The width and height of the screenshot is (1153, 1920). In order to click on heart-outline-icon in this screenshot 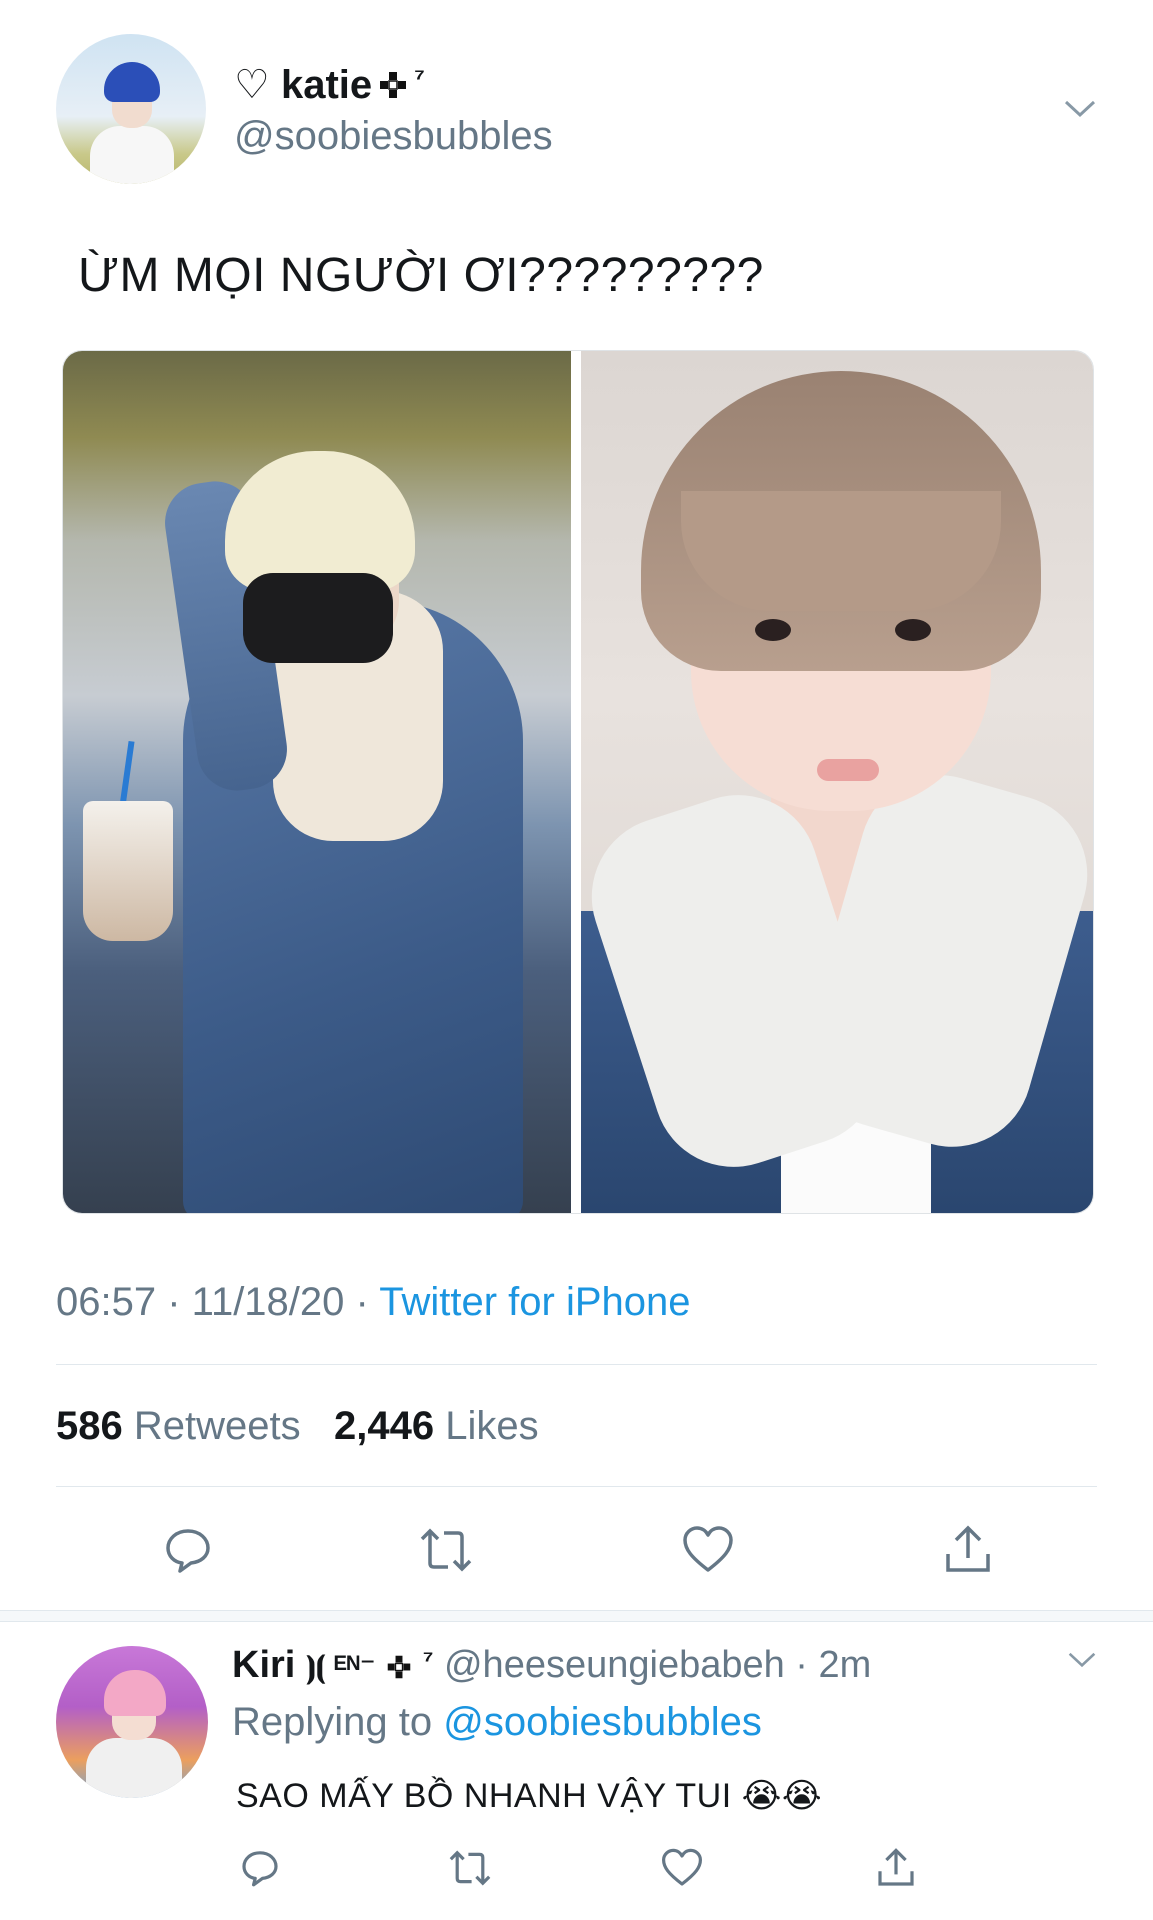, I will do `click(682, 1867)`.